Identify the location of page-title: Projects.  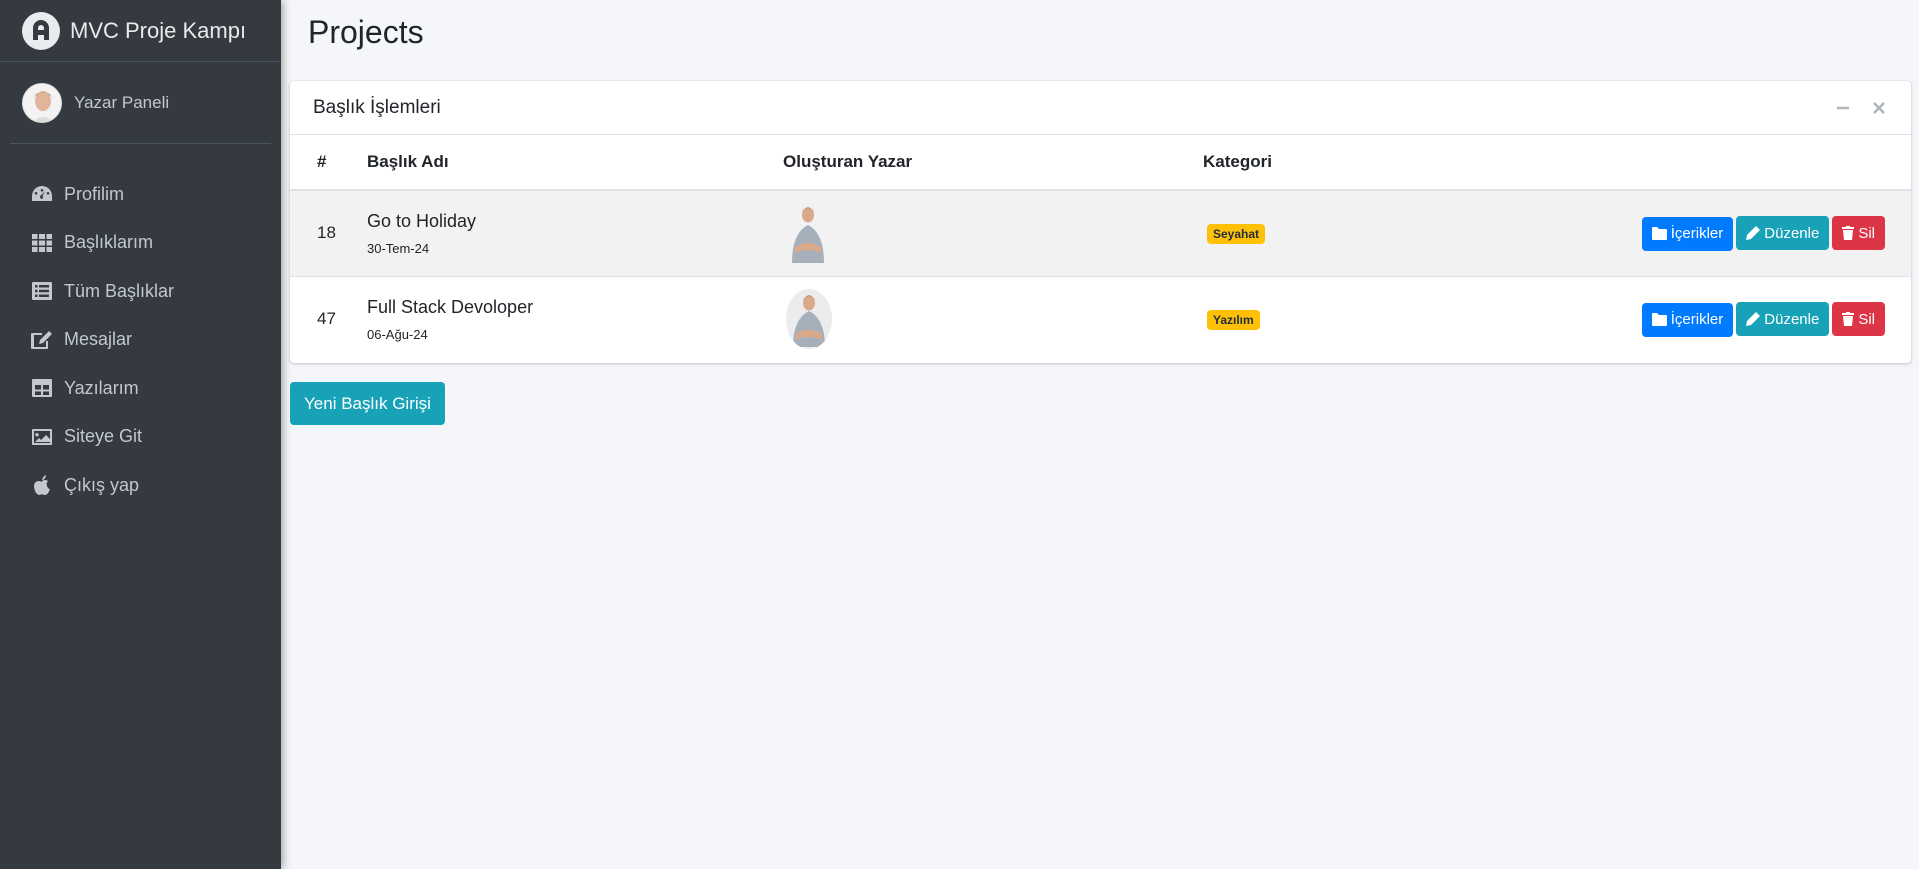
(366, 32).